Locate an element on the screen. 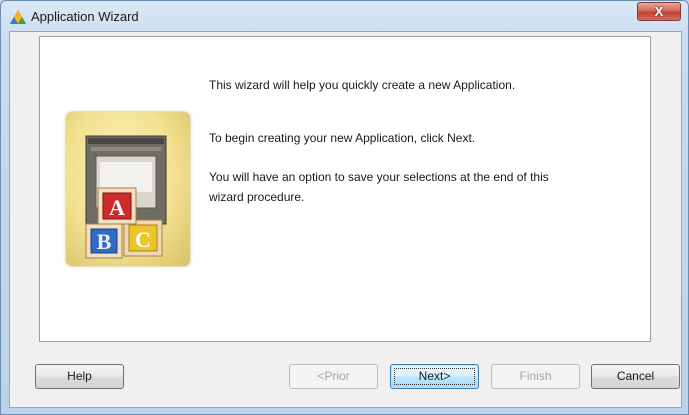 The image size is (689, 415). abc-blocks-icon: B C A is located at coordinates (126, 197).